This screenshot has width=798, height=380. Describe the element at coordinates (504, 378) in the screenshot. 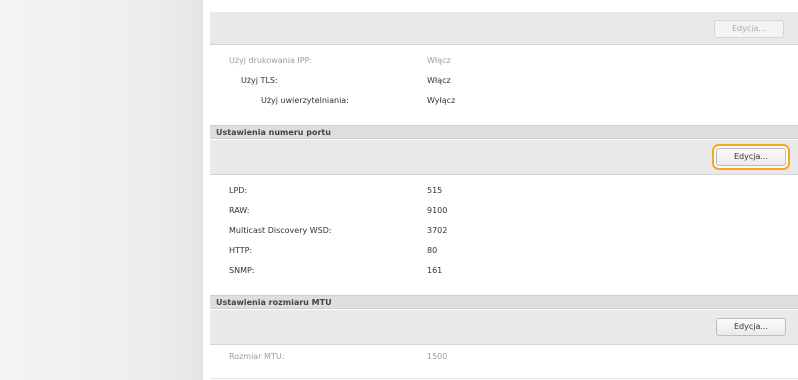

I see `bottom-divider` at that location.